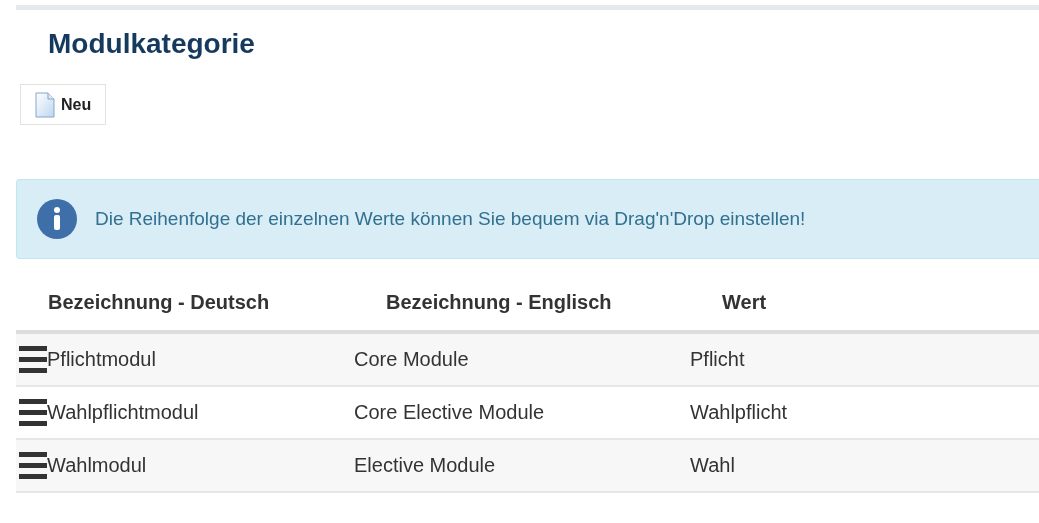 This screenshot has height=523, width=1039. Describe the element at coordinates (499, 302) in the screenshot. I see `column-header: Bezeichnung - Englisch` at that location.